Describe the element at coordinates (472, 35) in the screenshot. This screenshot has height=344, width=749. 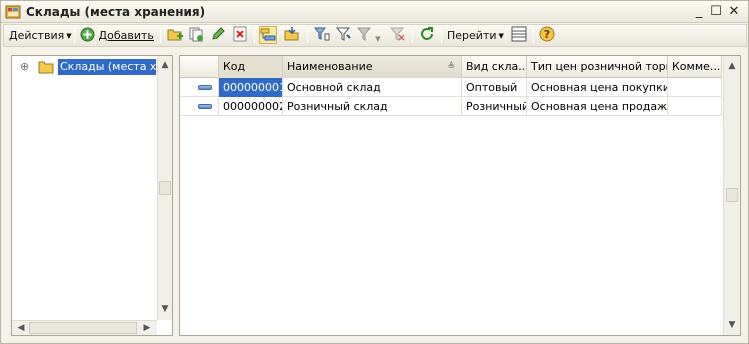
I see `goto-menu-label: Перейти` at that location.